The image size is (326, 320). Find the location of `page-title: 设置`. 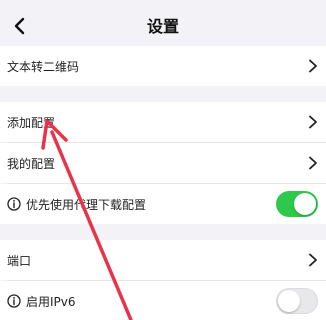

page-title: 设置 is located at coordinates (162, 26).